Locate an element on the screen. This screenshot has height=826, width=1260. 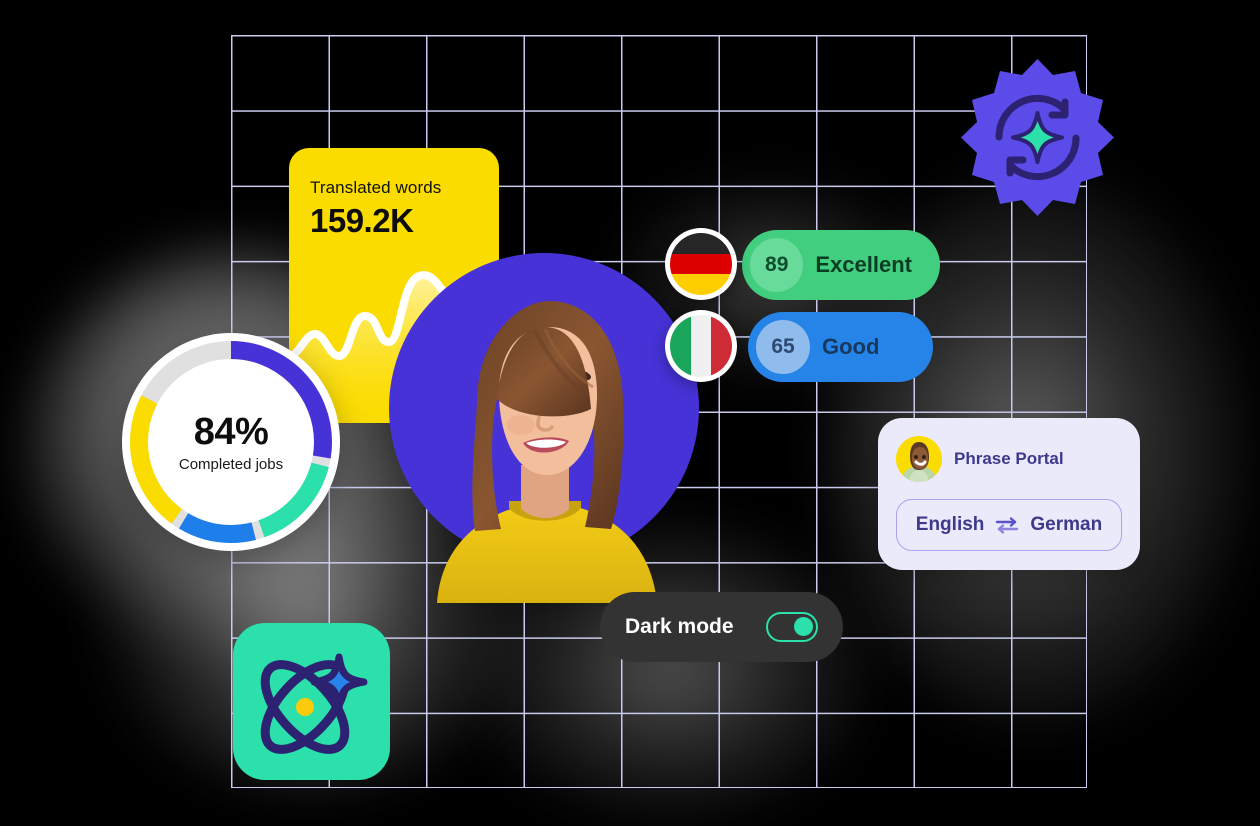
portrait-photo is located at coordinates (544, 428).